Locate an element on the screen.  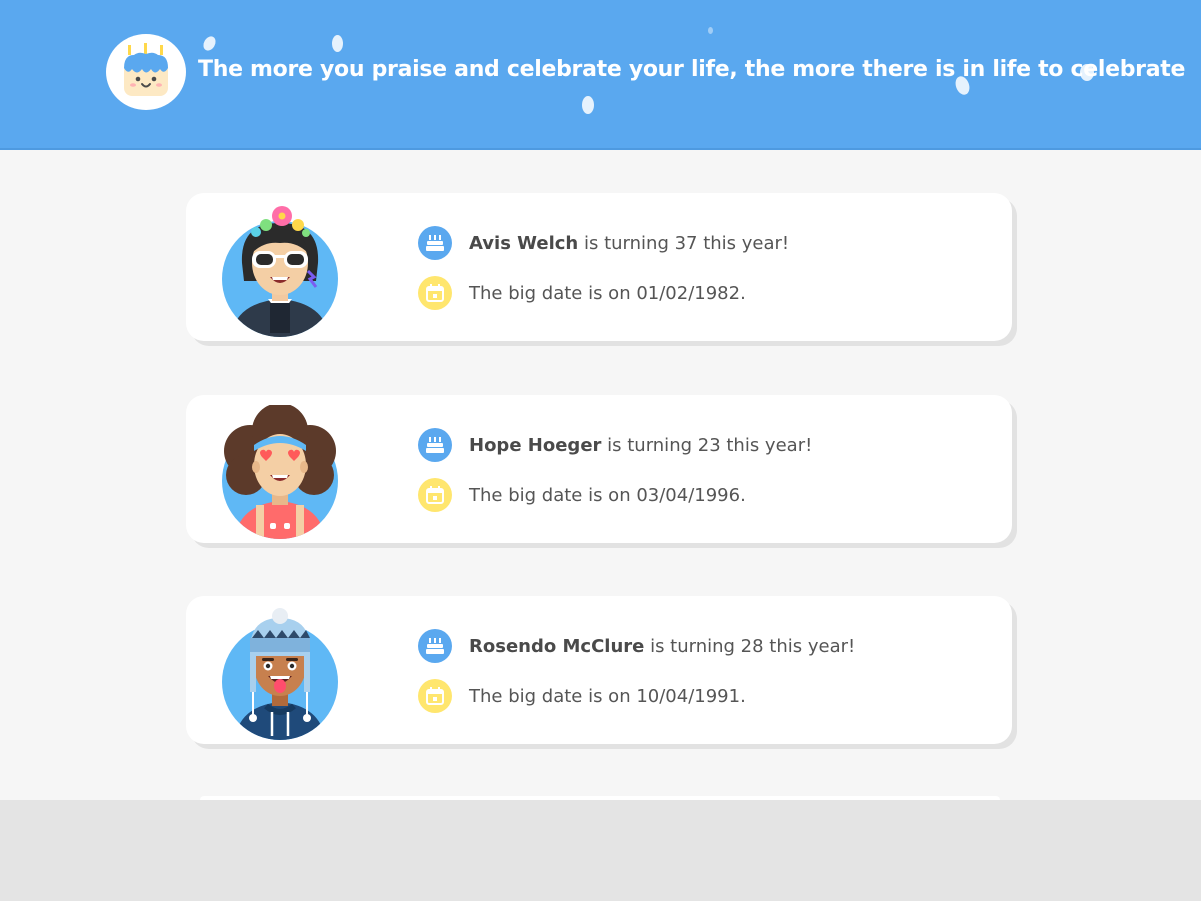
age-line: Hope Hoeger is turning 23 this year! is located at coordinates (615, 445).